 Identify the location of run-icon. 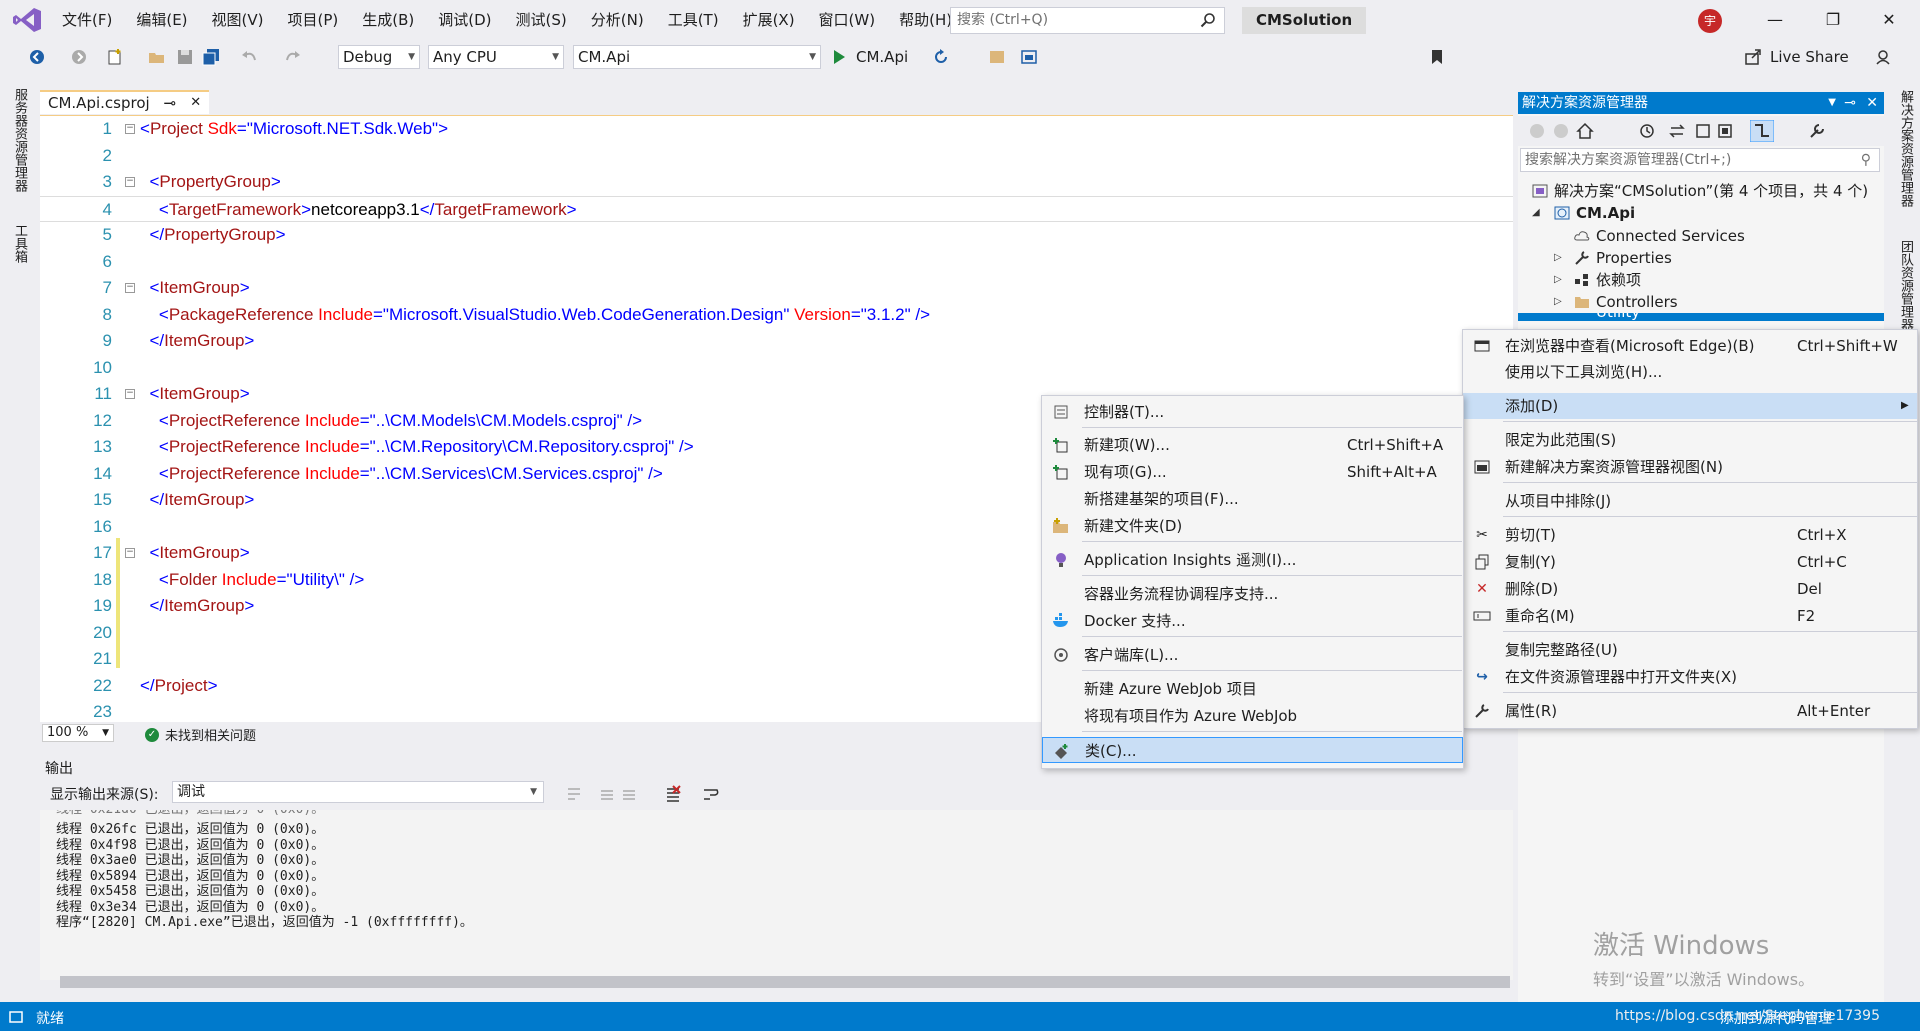
(839, 57).